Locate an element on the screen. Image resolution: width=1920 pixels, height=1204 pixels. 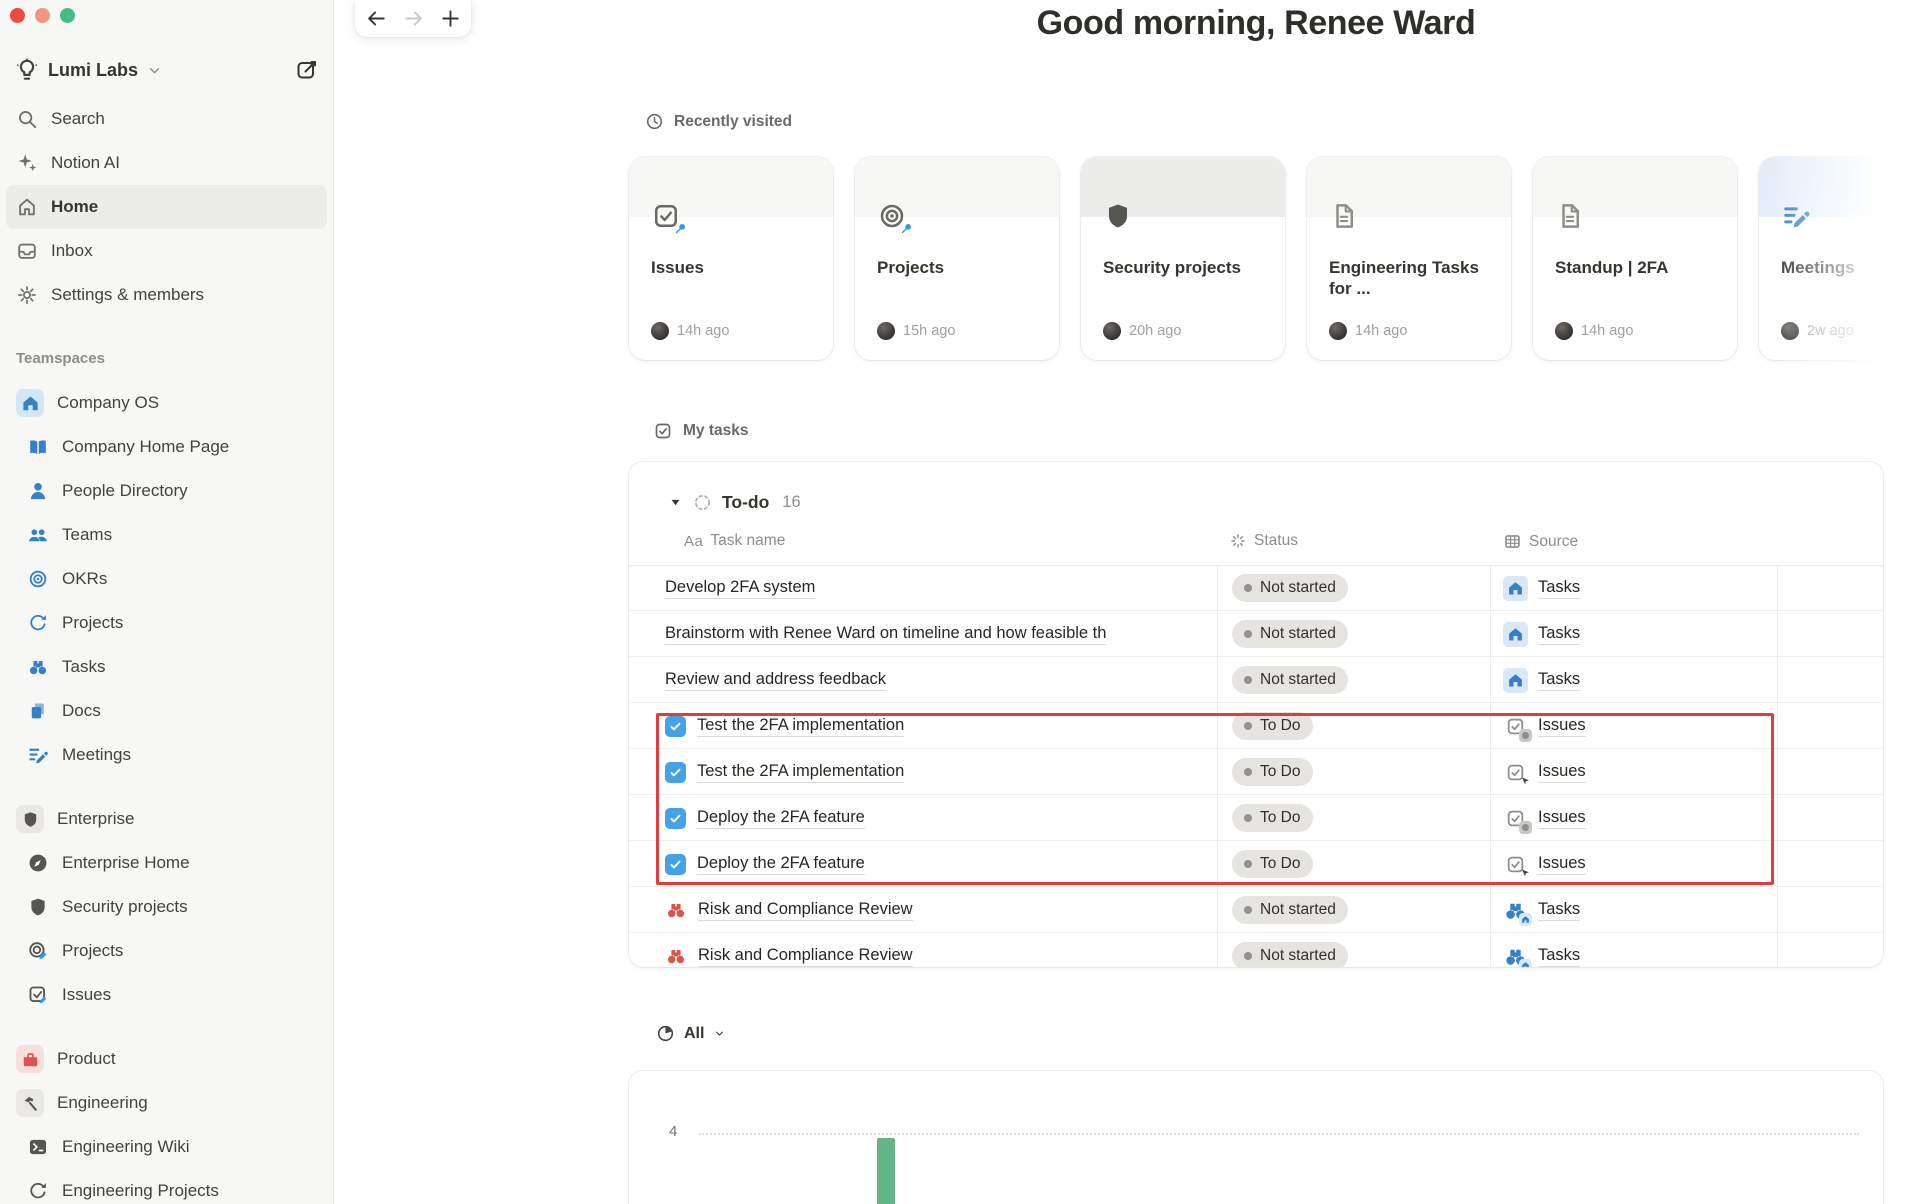
sidebar-item-notion-ai: Notion AI is located at coordinates (166, 163).